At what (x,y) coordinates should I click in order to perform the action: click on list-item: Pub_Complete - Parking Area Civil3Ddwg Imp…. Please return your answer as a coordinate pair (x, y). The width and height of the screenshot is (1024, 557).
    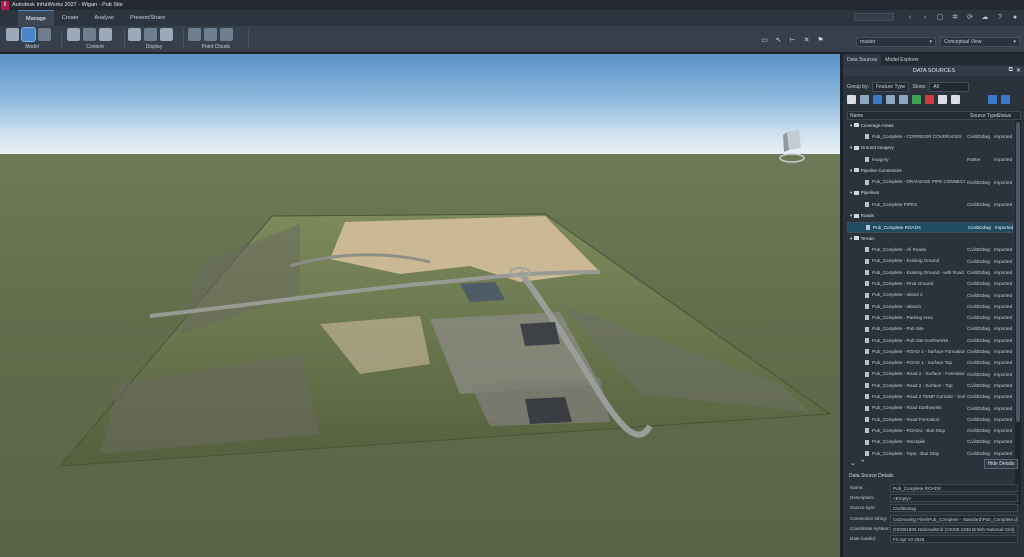
    Looking at the image, I should click on (930, 317).